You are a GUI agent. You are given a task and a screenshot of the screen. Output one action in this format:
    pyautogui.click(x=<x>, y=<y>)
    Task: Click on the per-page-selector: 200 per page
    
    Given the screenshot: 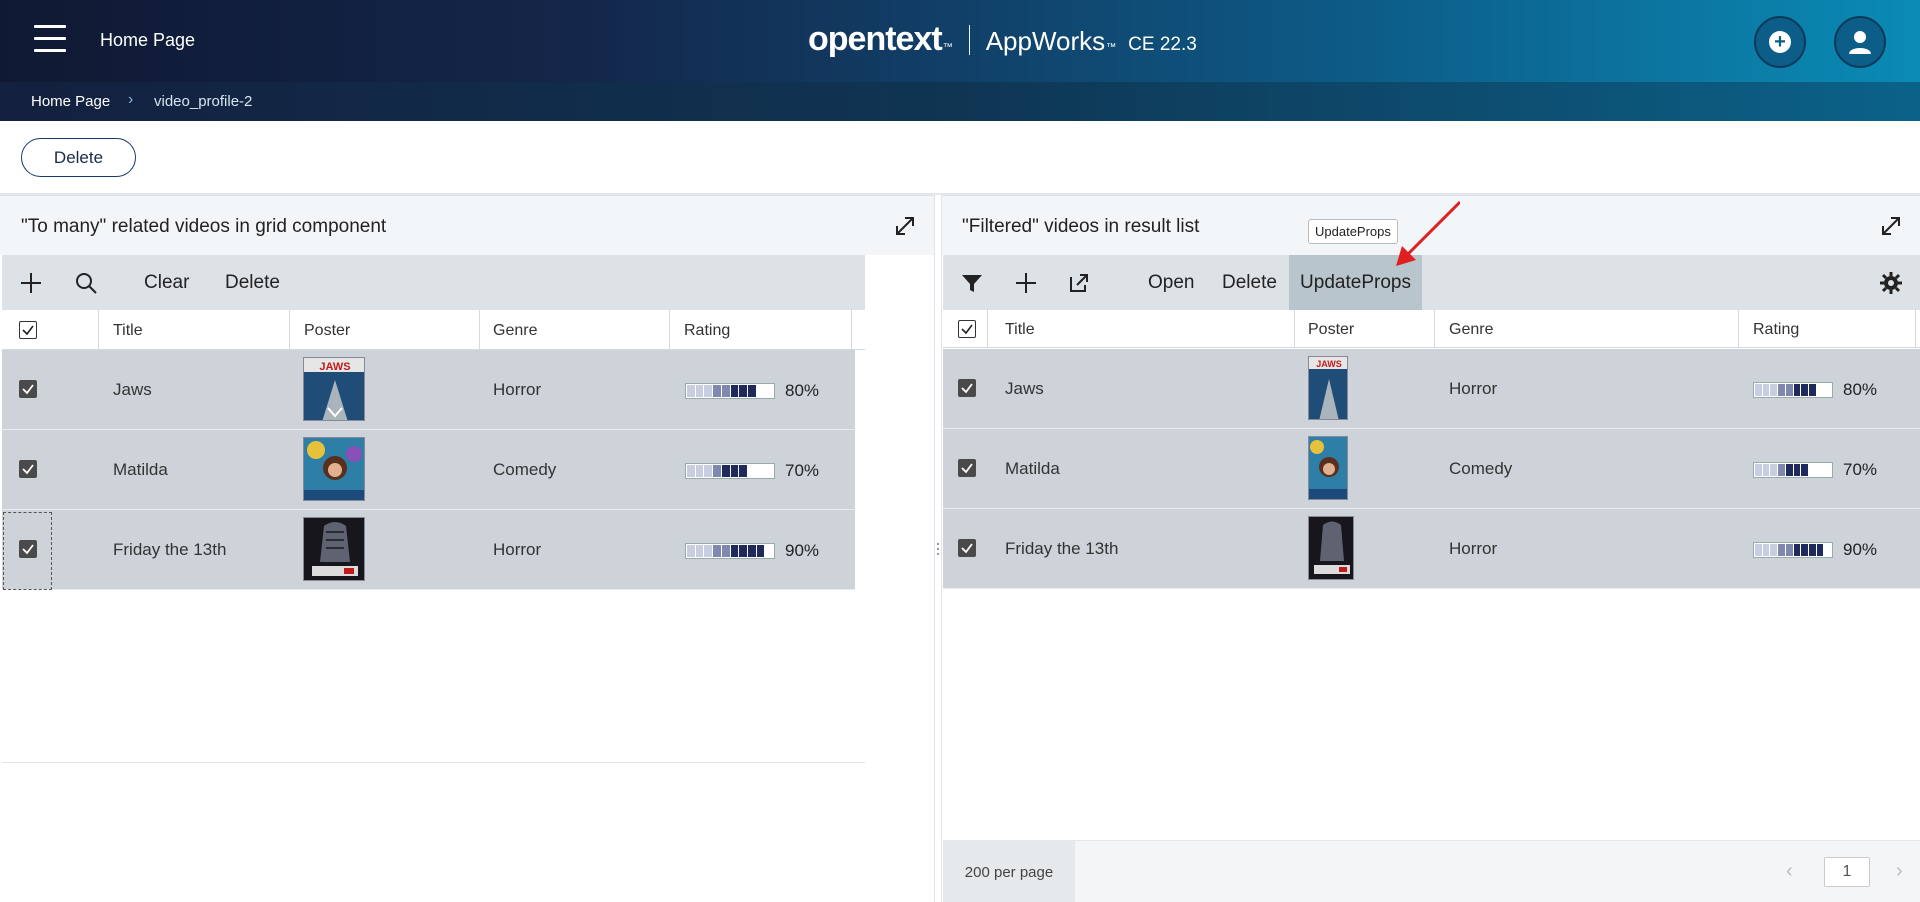 What is the action you would take?
    pyautogui.click(x=1009, y=871)
    